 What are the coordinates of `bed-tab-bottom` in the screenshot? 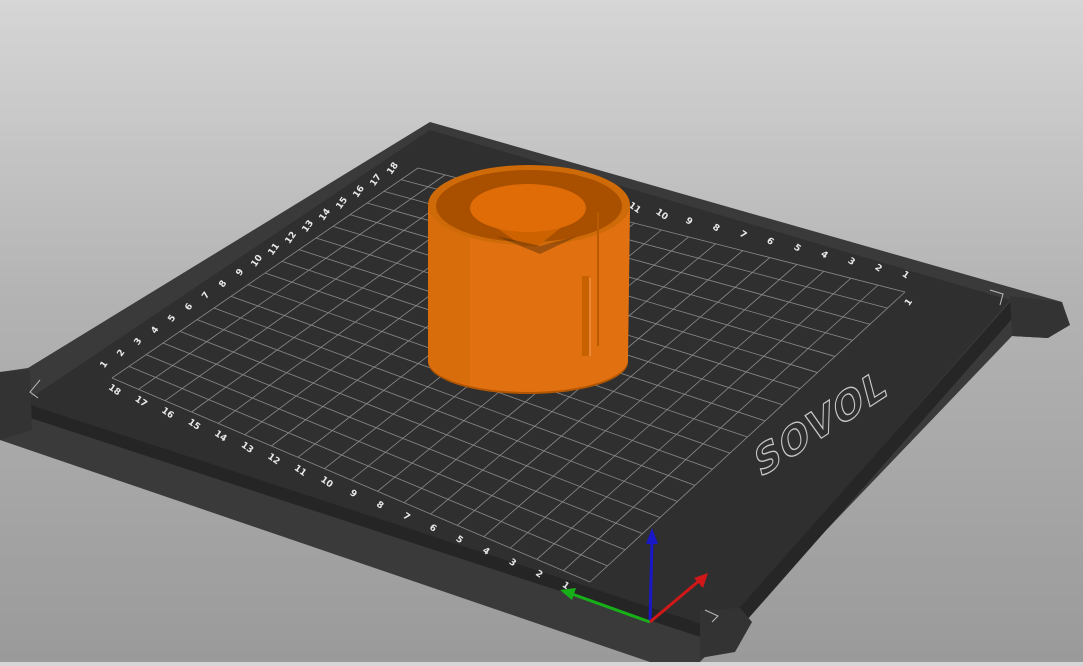 It's located at (726, 633).